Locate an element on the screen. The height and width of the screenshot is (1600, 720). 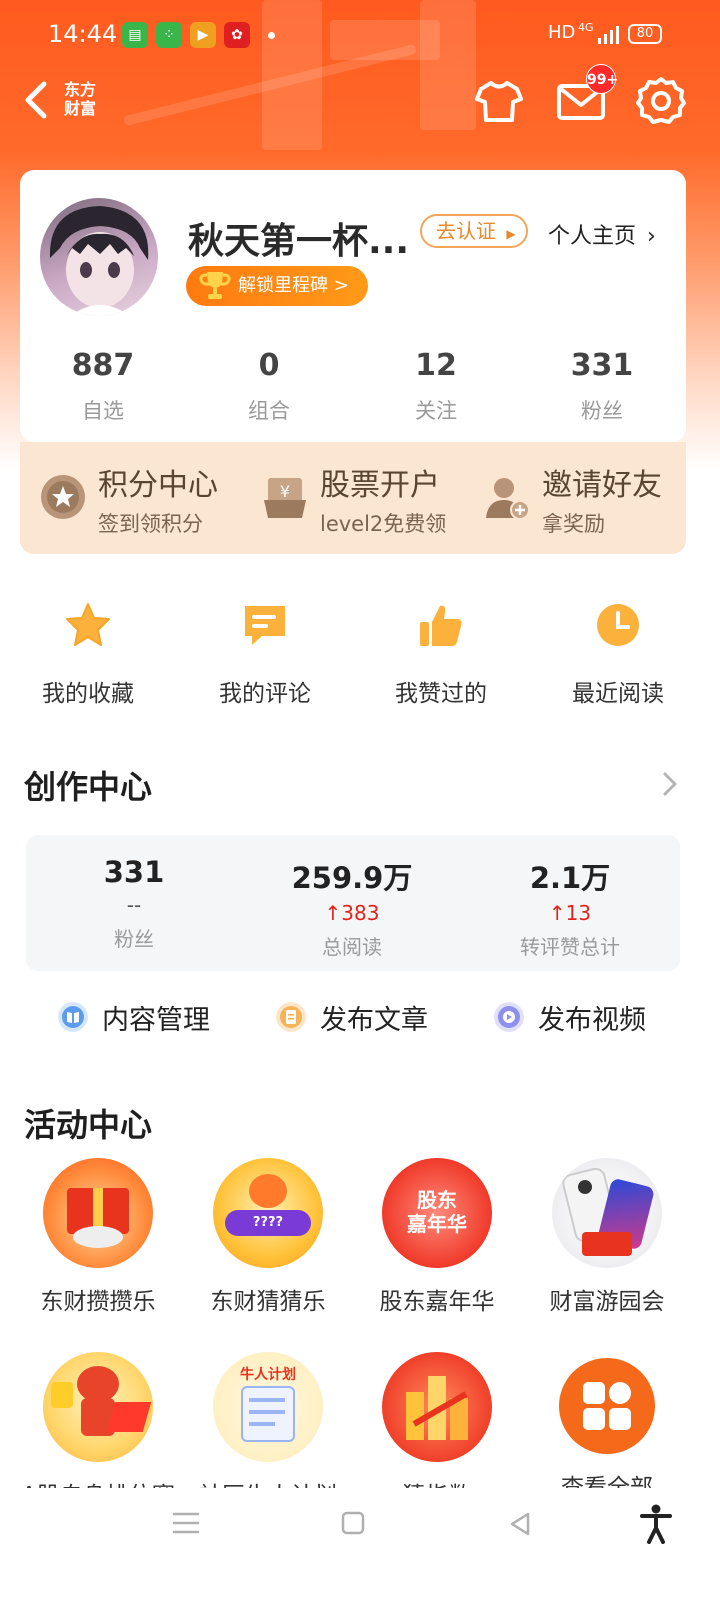
activity-item: 财富游园会 is located at coordinates (607, 1237).